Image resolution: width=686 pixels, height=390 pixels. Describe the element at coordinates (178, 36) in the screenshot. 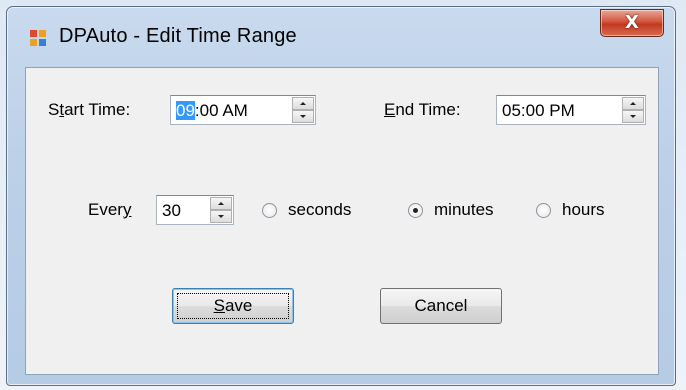

I see `window-title: DPAuto - Edit Time Range` at that location.